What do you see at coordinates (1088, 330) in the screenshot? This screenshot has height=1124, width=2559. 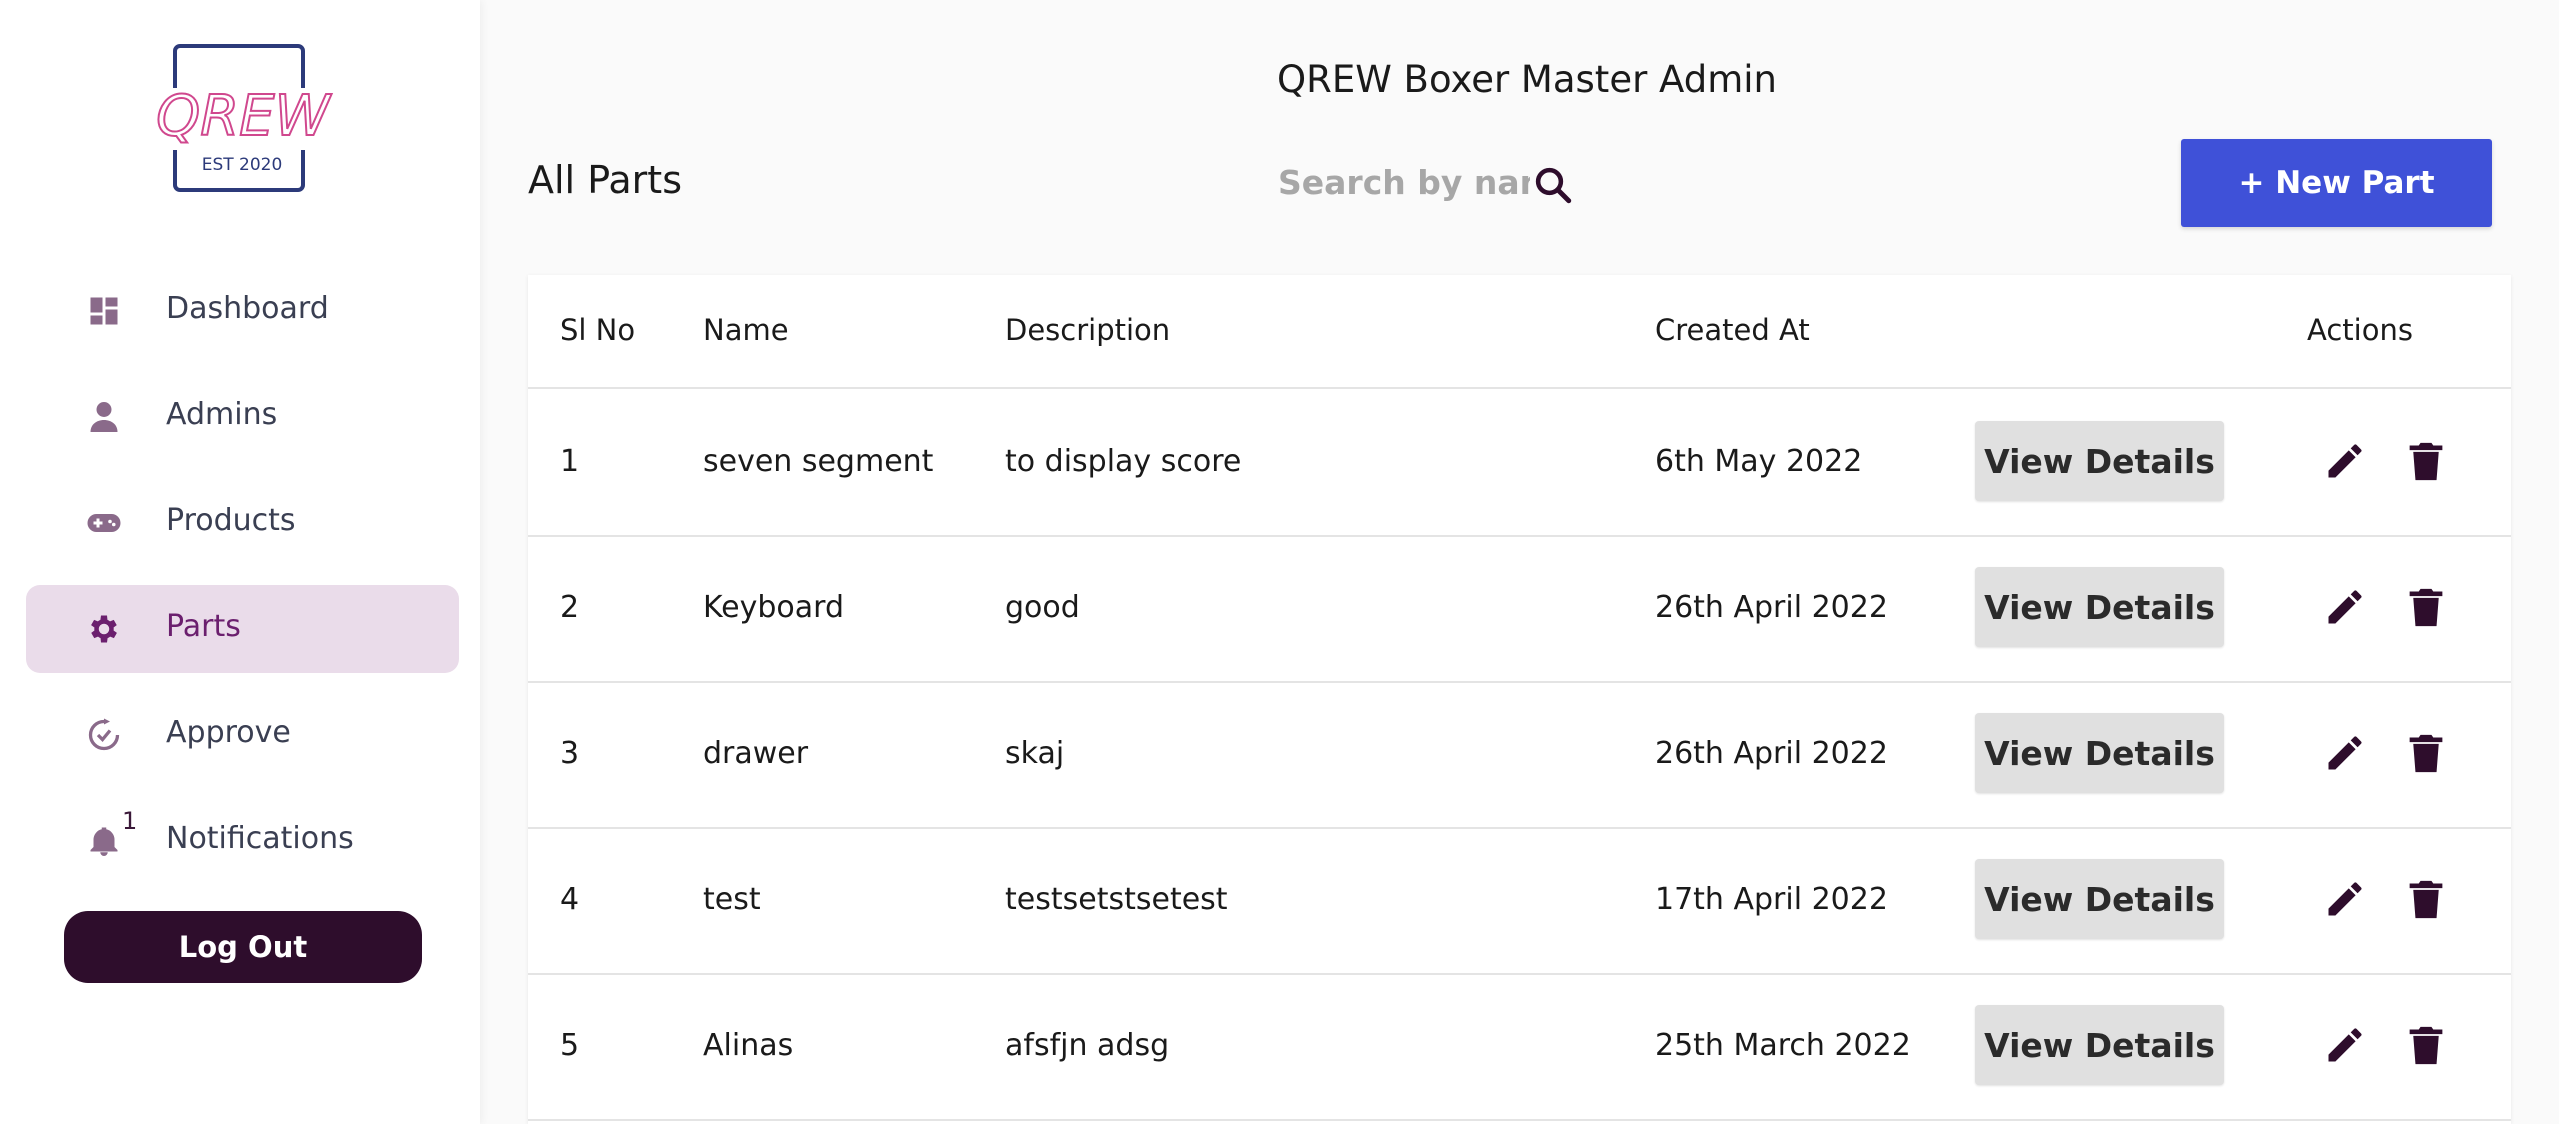 I see `column-header-description: Description` at bounding box center [1088, 330].